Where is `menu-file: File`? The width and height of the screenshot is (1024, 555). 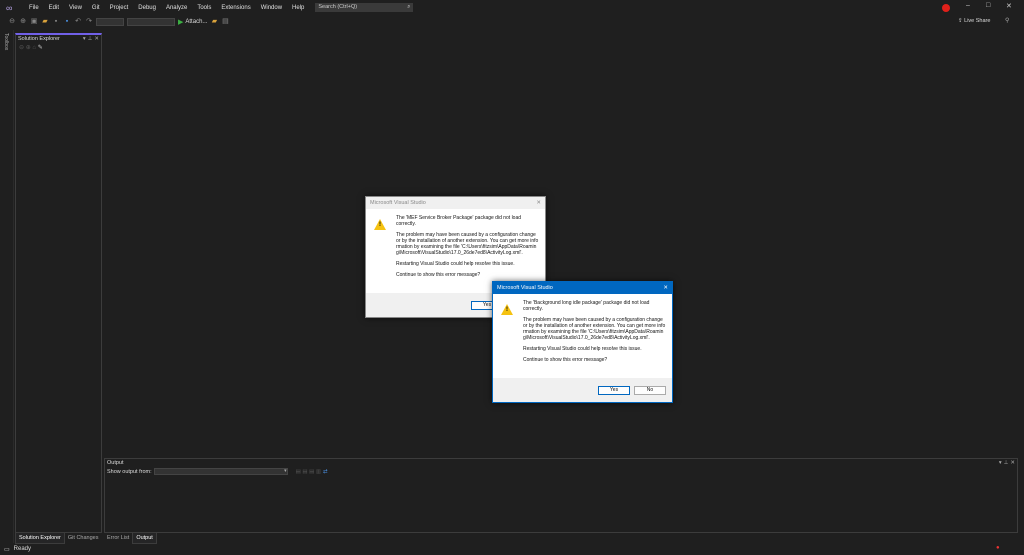 menu-file: File is located at coordinates (34, 8).